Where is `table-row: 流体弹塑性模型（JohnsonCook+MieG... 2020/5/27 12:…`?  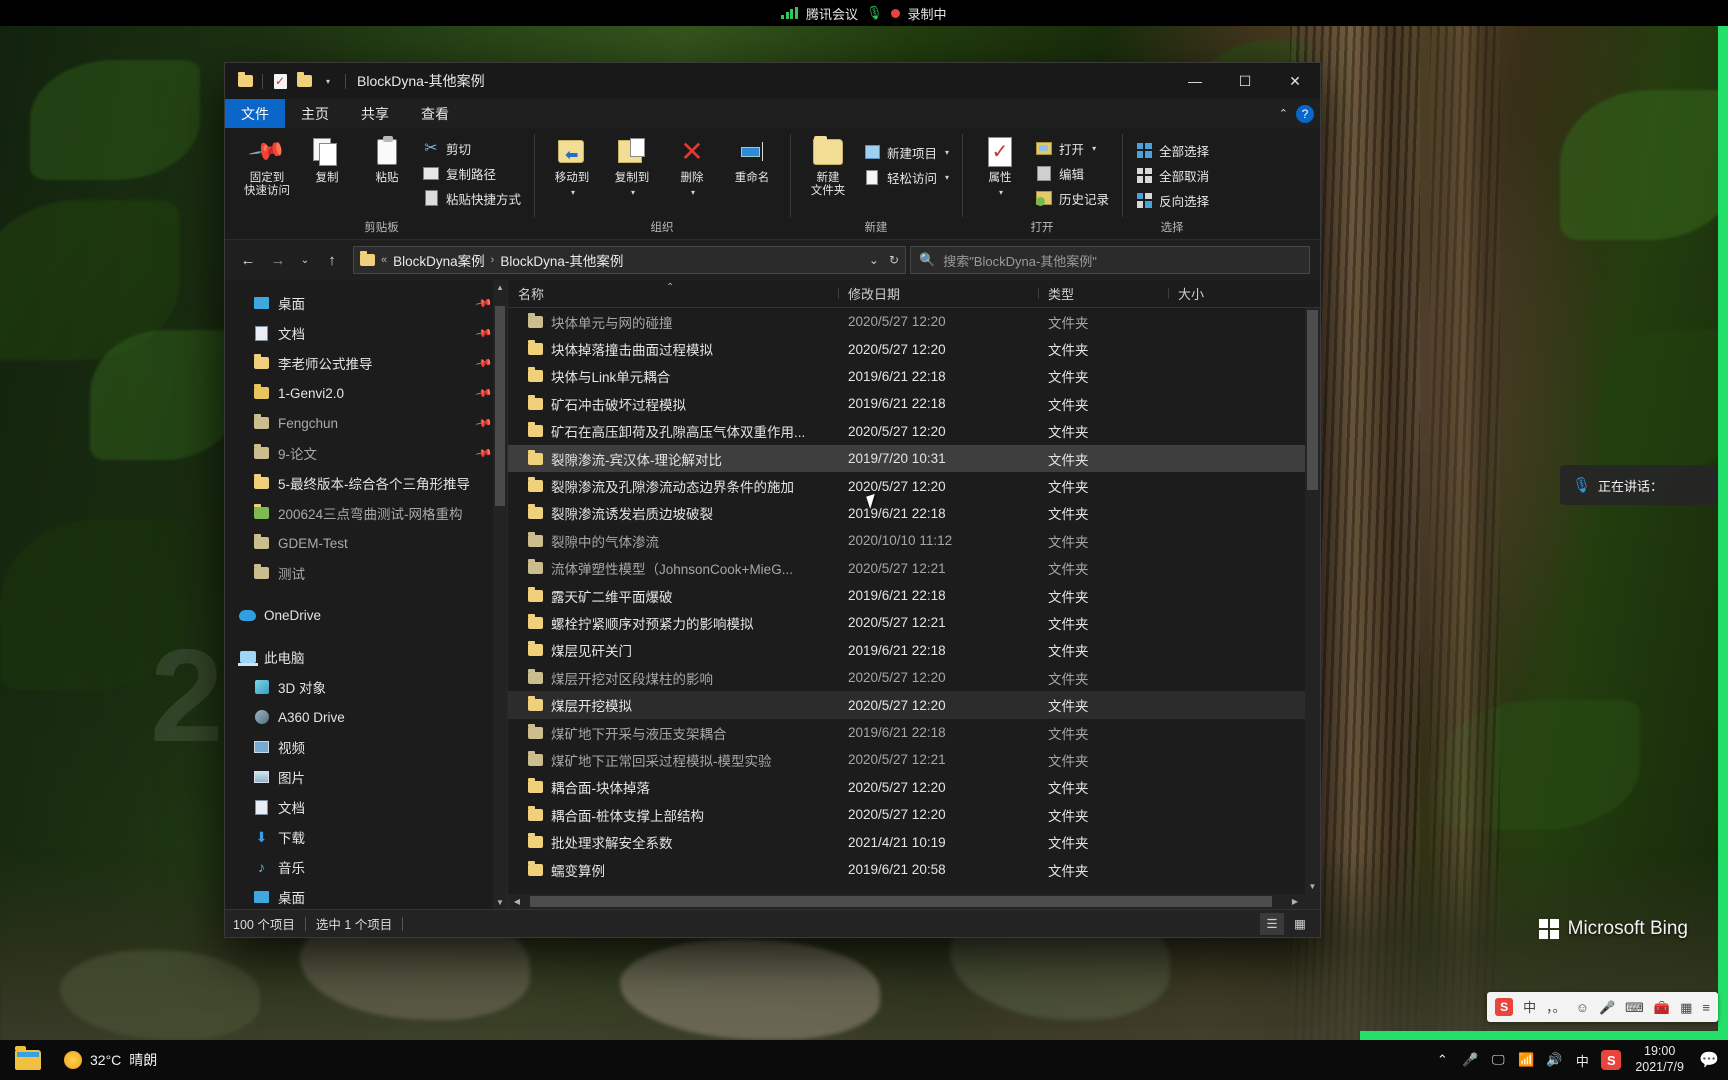 table-row: 流体弹塑性模型（JohnsonCook+MieG... 2020/5/27 12:… is located at coordinates (914, 568).